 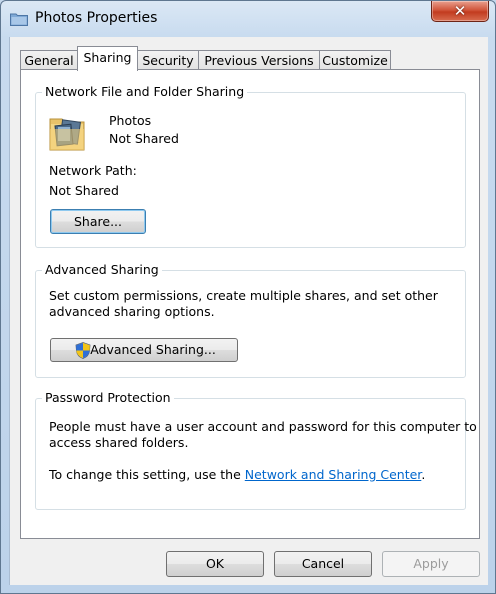 I want to click on ok-button: OK, so click(x=215, y=564).